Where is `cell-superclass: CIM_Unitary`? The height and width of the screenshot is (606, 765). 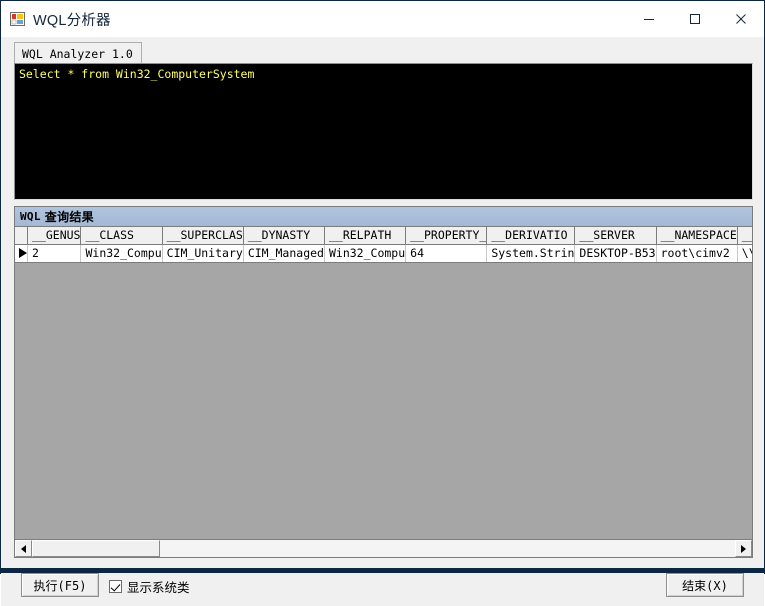 cell-superclass: CIM_Unitary is located at coordinates (203, 253).